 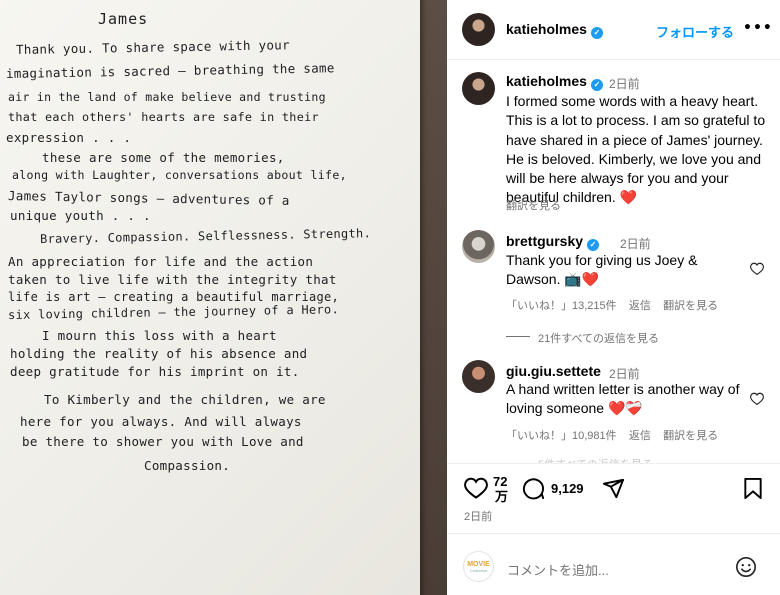 What do you see at coordinates (187, 465) in the screenshot?
I see `letter-line: Compassion.` at bounding box center [187, 465].